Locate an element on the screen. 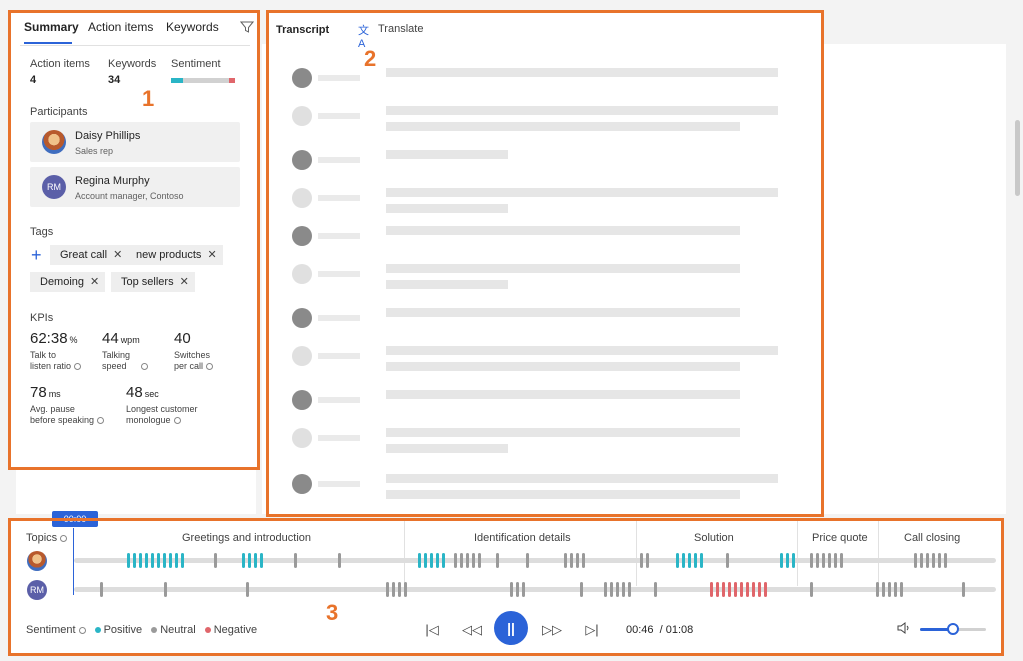 The width and height of the screenshot is (1023, 661). callout-number-3: 3 is located at coordinates (332, 612).